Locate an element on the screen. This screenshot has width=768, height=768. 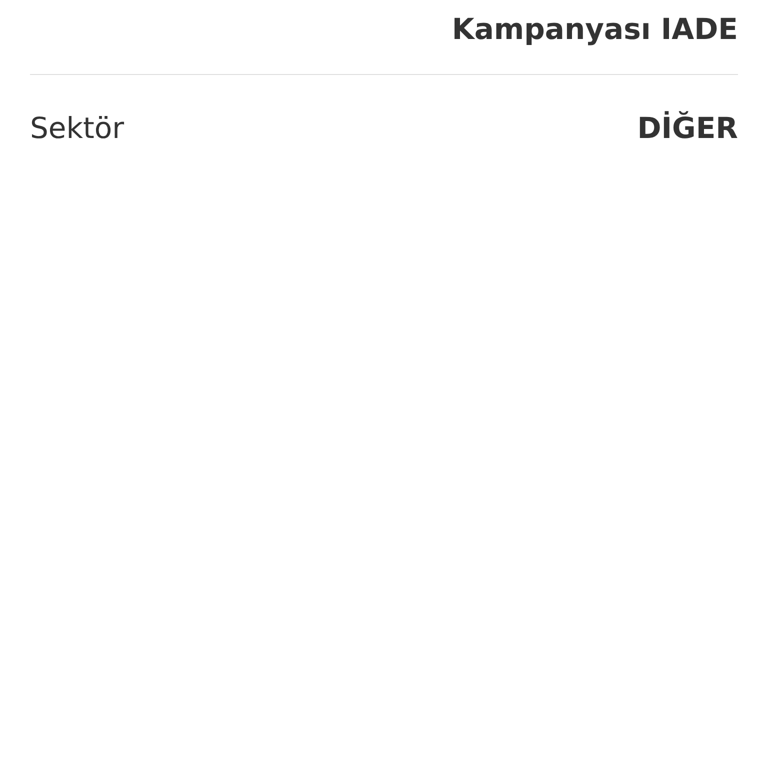
row-value: DİĞER is located at coordinates (687, 128).